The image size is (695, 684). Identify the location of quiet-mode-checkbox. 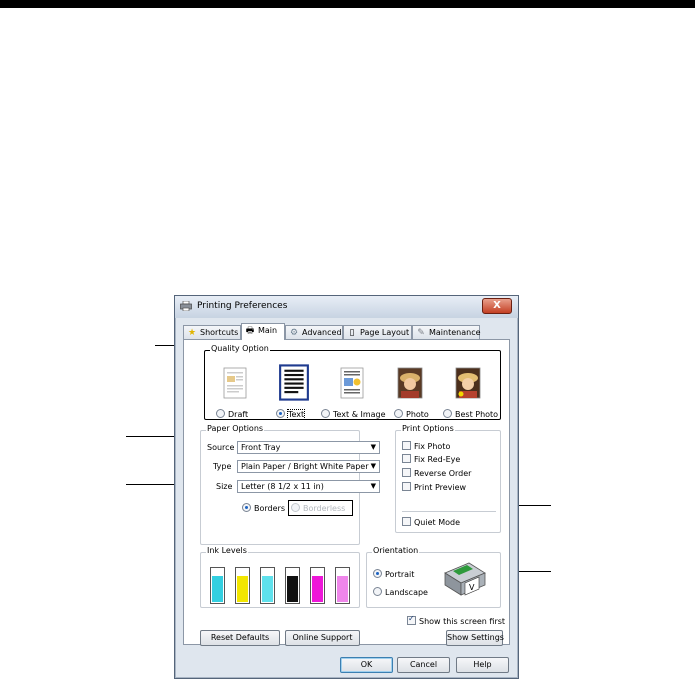
(406, 521).